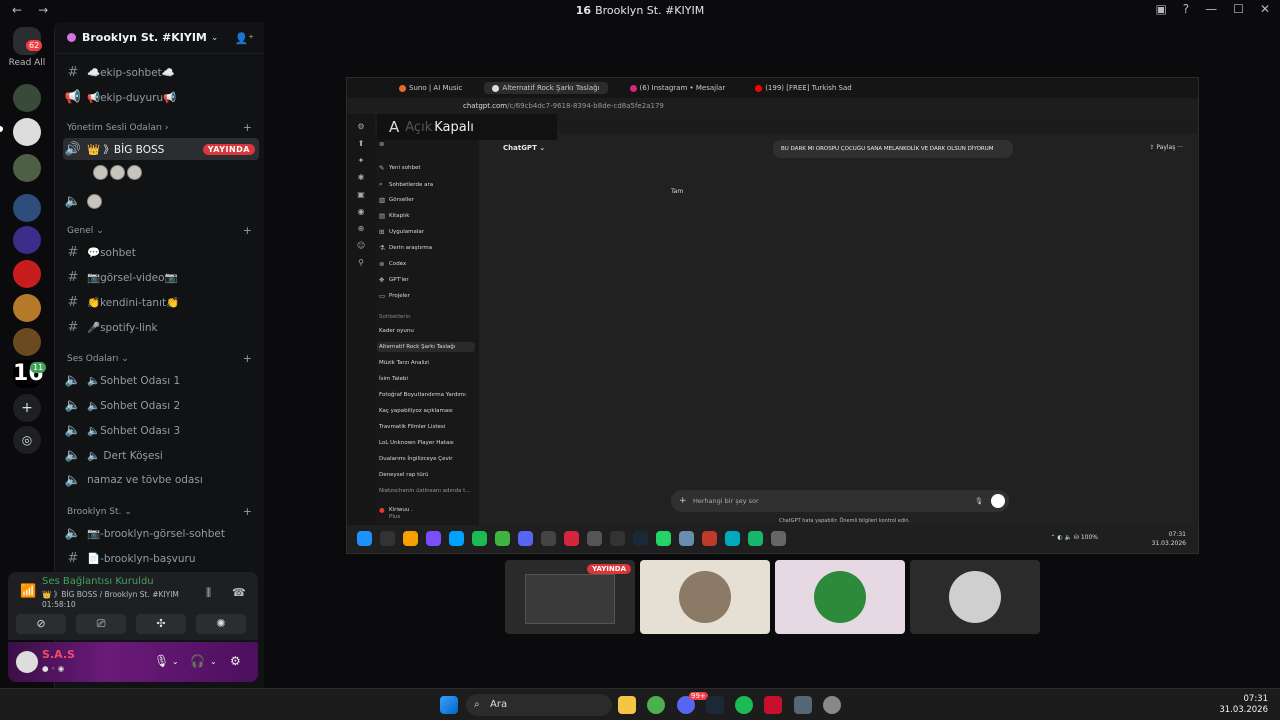 The image size is (1280, 720). I want to click on voice-channel-sohbet-2: 🔈 🔈Sohbet Odası 2, so click(161, 405).